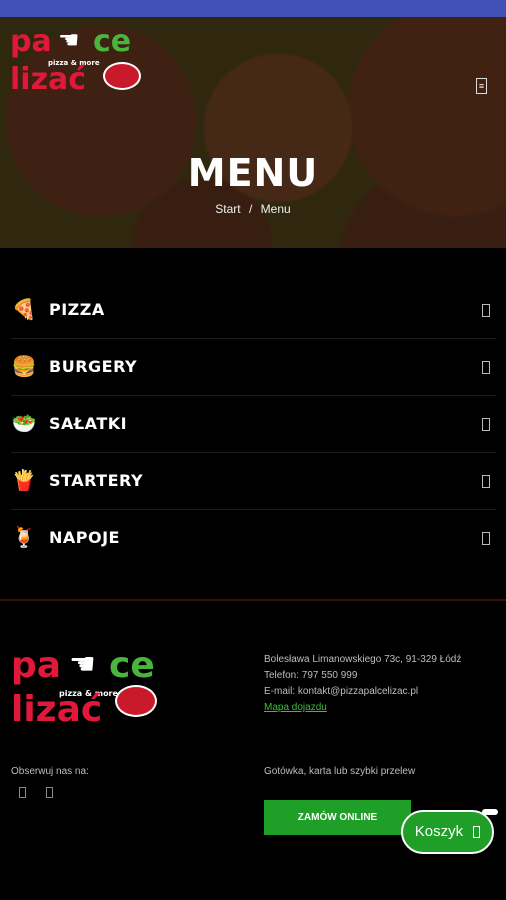 This screenshot has height=900, width=506. I want to click on category-pizza: 🍕 PIZZA, so click(253, 310).